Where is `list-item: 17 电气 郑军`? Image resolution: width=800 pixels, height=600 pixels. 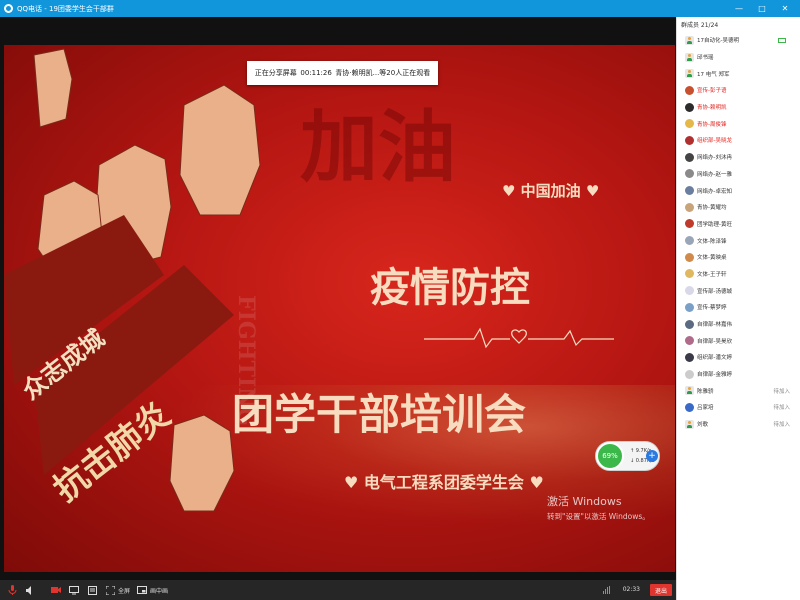
list-item: 17 电气 郑军 is located at coordinates (738, 73).